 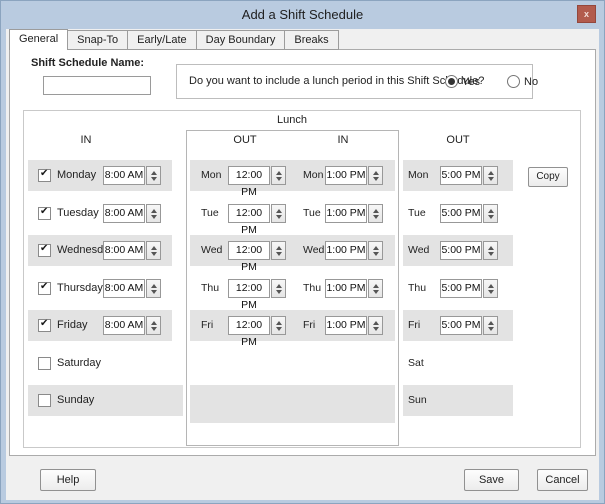 What do you see at coordinates (44, 175) in the screenshot?
I see `monday-checkbox` at bounding box center [44, 175].